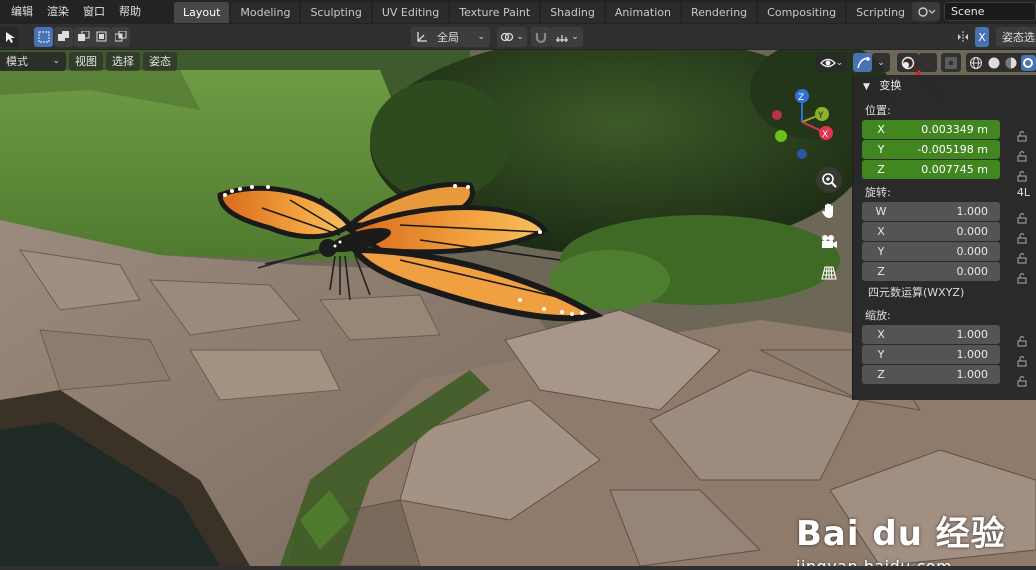 This screenshot has height=570, width=1036. What do you see at coordinates (866, 87) in the screenshot?
I see `collapse-triangle-icon: ▼` at bounding box center [866, 87].